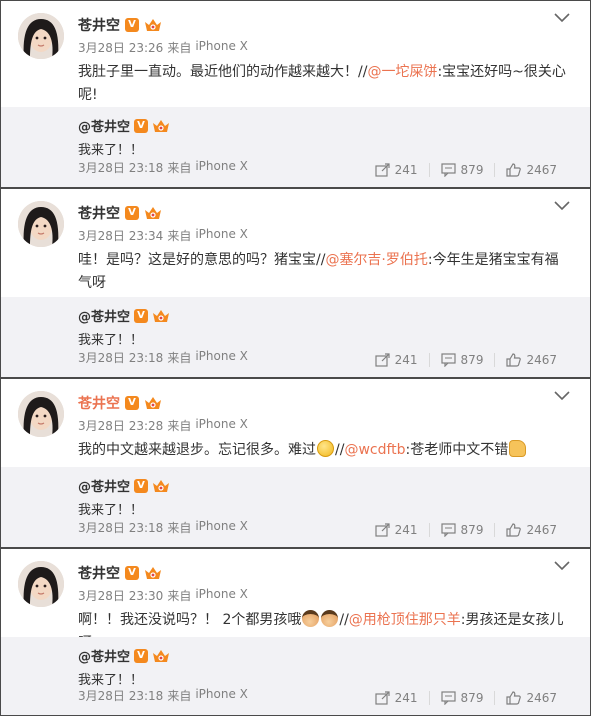 This screenshot has width=591, height=716. I want to click on post-text: 我的中文越来越退步。忘记很多。难过//@wcdftb:苍老师中文不错, so click(323, 450).